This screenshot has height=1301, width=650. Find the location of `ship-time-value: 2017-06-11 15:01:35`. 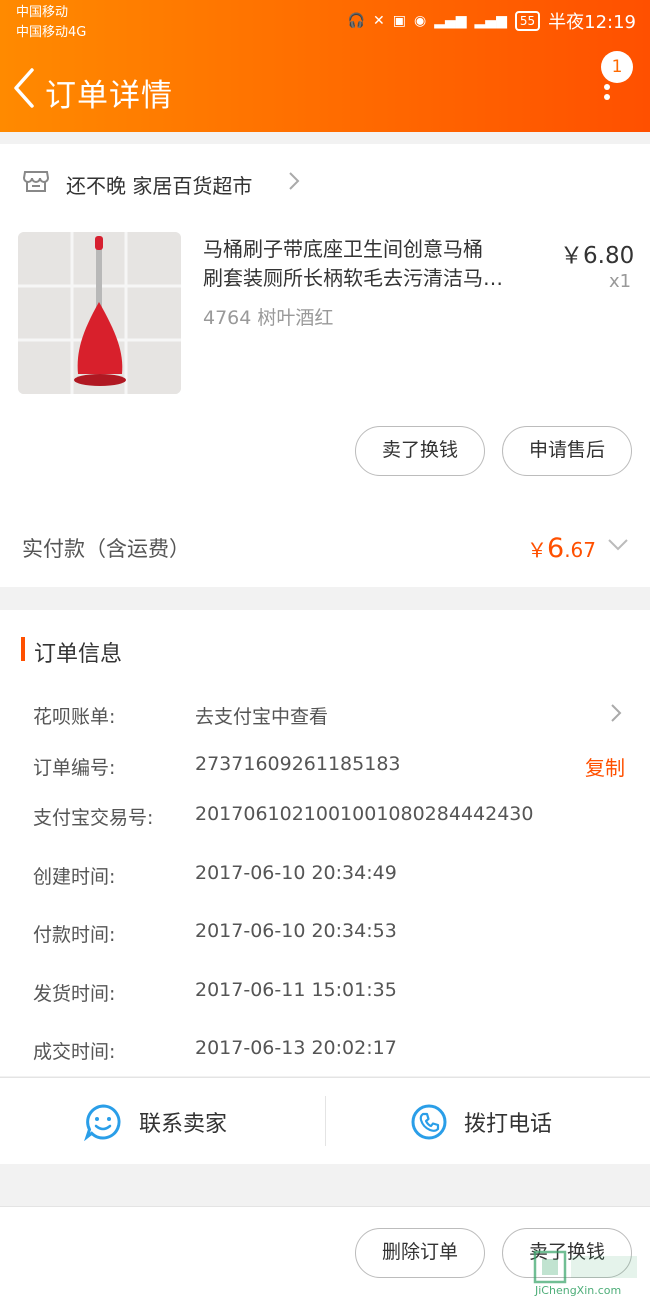

ship-time-value: 2017-06-11 15:01:35 is located at coordinates (296, 990).